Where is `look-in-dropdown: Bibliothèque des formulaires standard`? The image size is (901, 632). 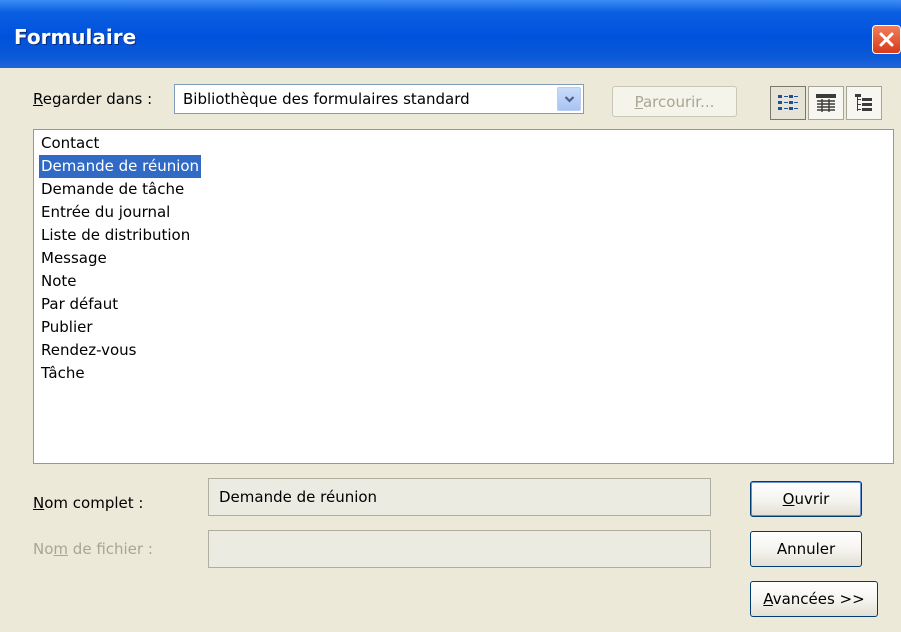
look-in-dropdown: Bibliothèque des formulaires standard is located at coordinates (379, 99).